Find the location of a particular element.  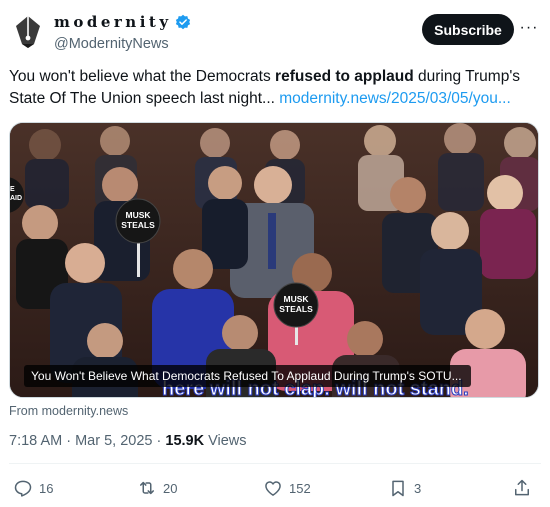

pen-nib-logo-icon is located at coordinates (28, 32).